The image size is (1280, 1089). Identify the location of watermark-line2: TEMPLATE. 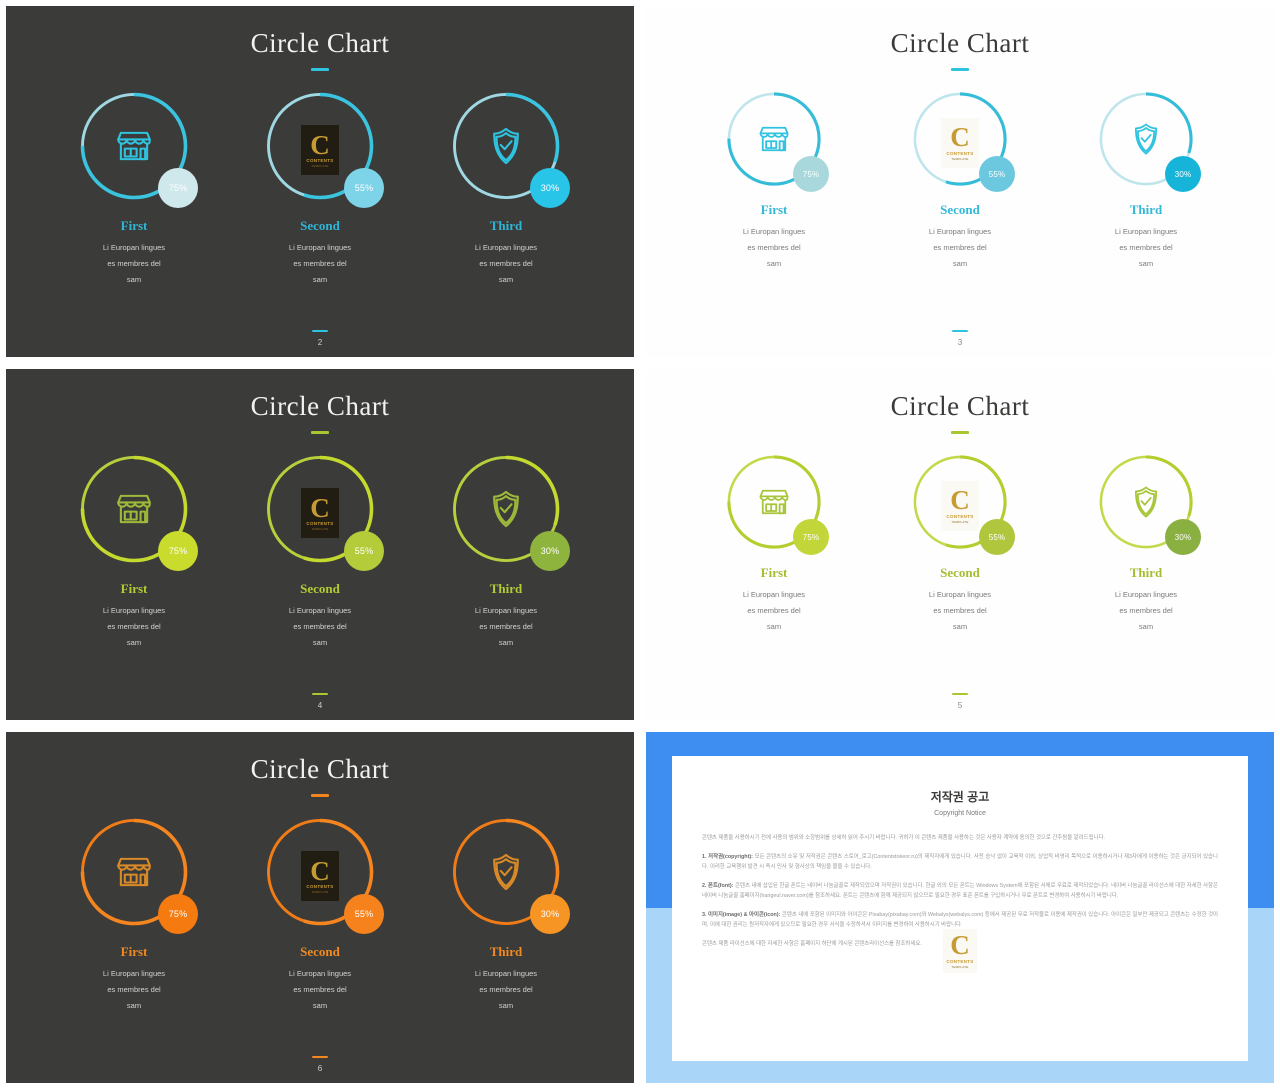
(960, 966).